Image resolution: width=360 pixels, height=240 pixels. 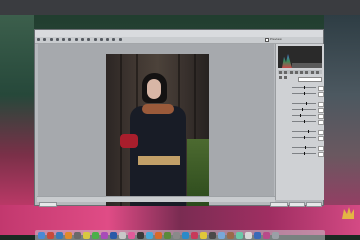 I want to click on red-eye-icon, so click(x=89, y=39).